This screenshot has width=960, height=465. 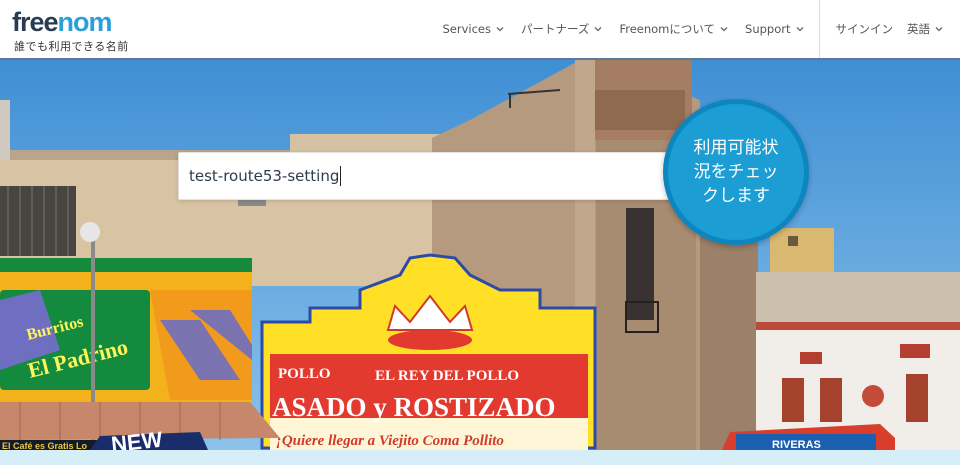 What do you see at coordinates (62, 22) in the screenshot?
I see `logo-wordmark: freenom` at bounding box center [62, 22].